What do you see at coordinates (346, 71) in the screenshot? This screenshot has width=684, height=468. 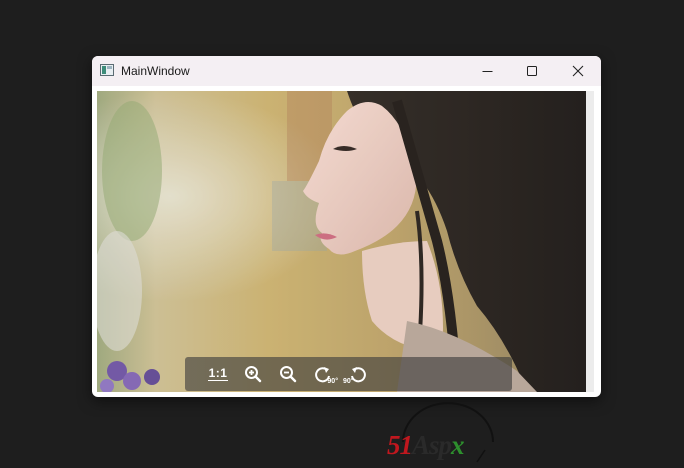 I see `title-bar: MainWindow` at bounding box center [346, 71].